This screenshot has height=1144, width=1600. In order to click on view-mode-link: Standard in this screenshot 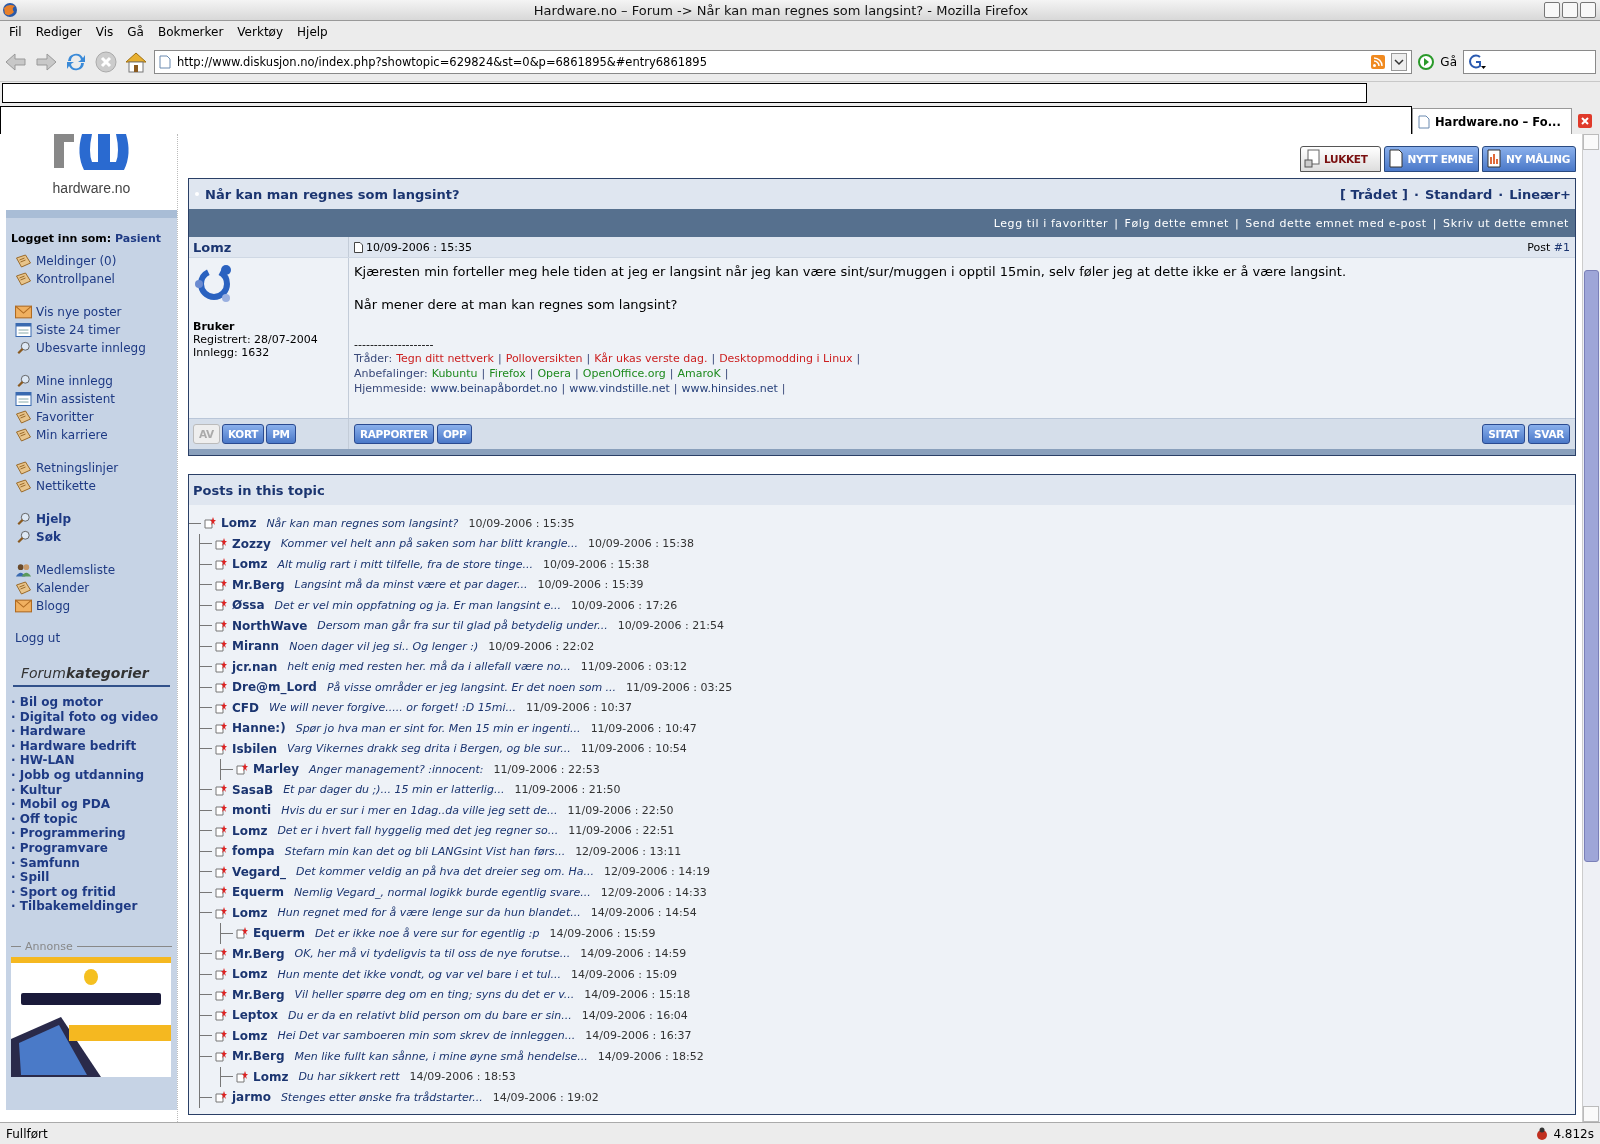, I will do `click(1458, 194)`.